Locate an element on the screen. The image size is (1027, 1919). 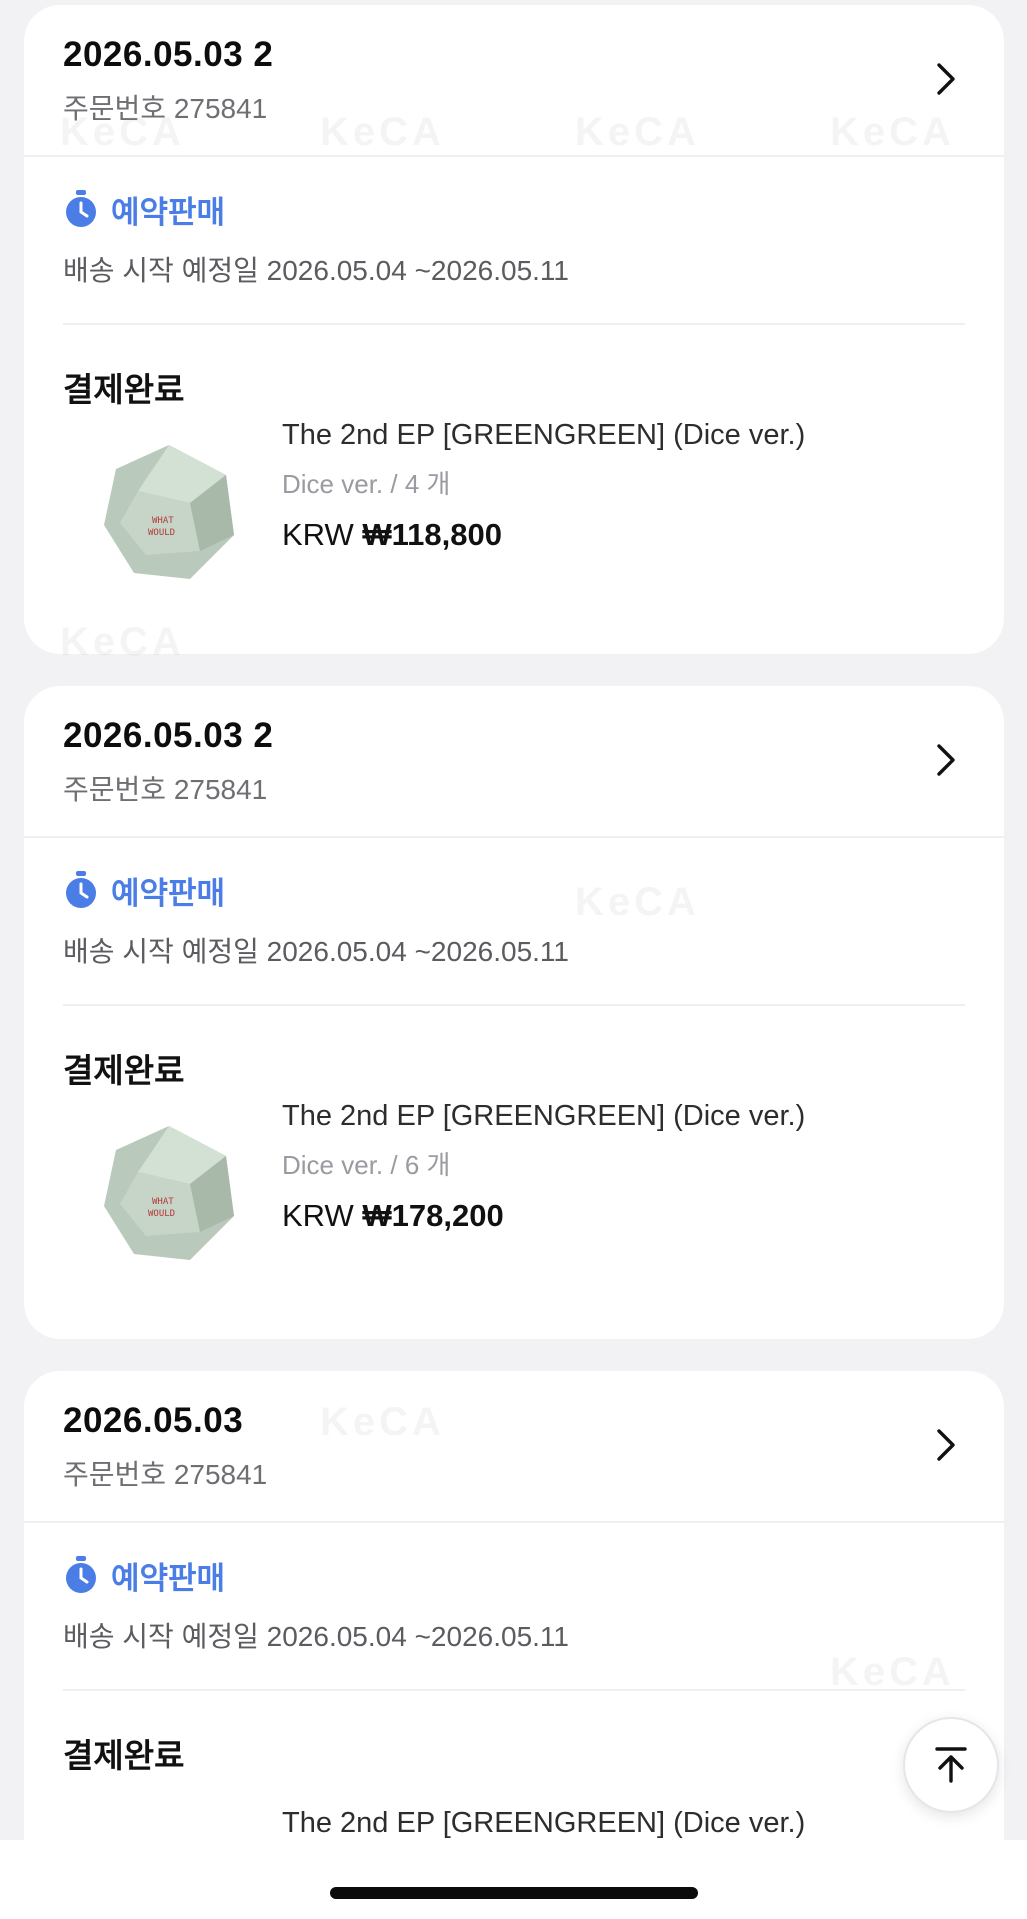
product-price: KRW ₩118,800 is located at coordinates (543, 535).